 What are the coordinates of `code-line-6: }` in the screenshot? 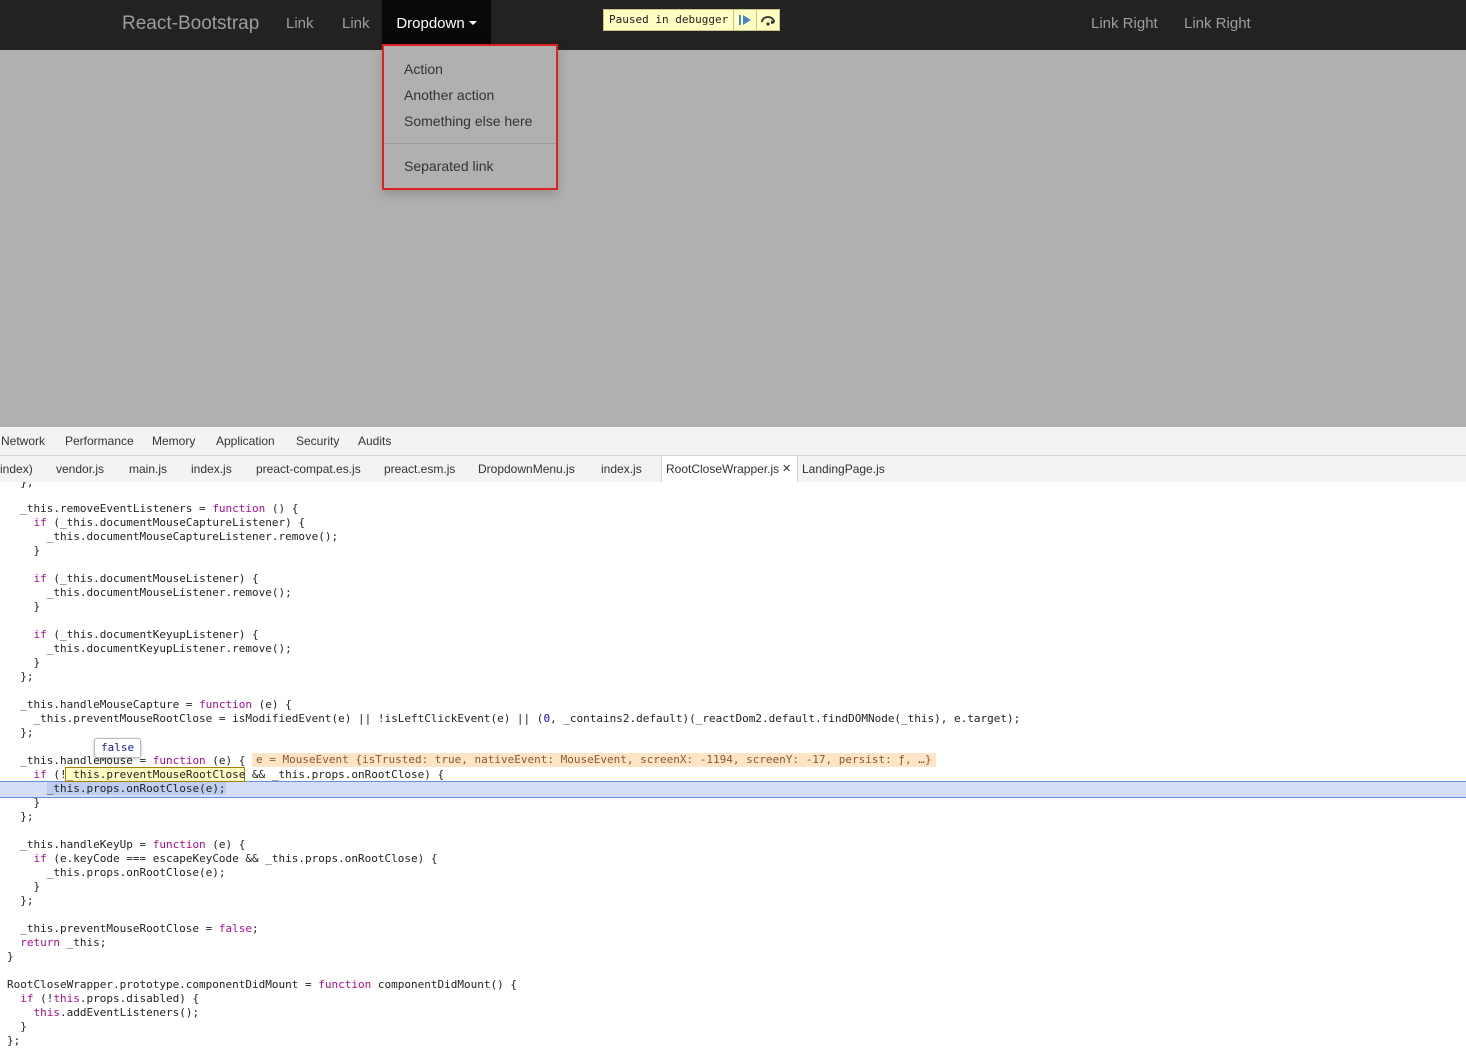 It's located at (24, 550).